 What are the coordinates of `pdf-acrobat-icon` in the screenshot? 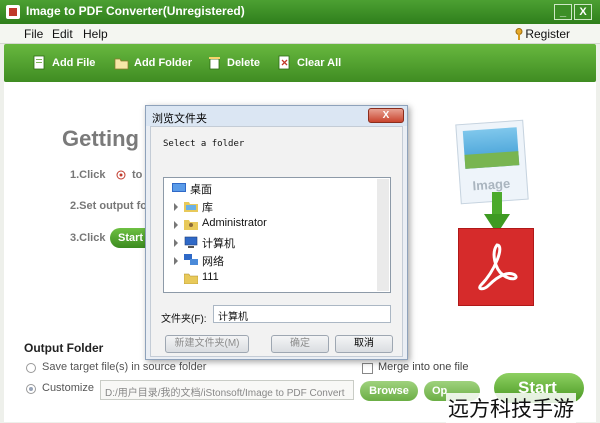 It's located at (498, 267).